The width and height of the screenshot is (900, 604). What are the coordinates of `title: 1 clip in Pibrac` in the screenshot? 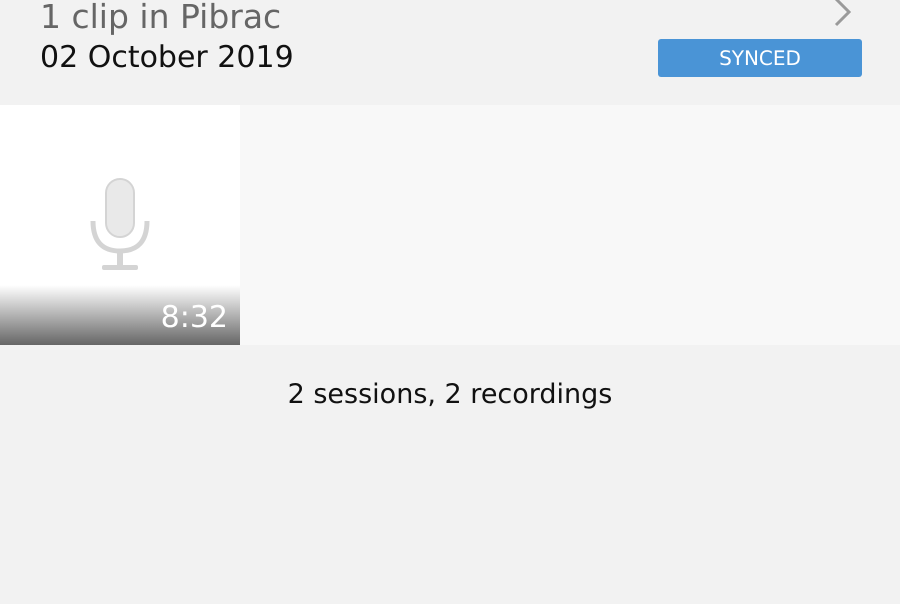 It's located at (161, 18).